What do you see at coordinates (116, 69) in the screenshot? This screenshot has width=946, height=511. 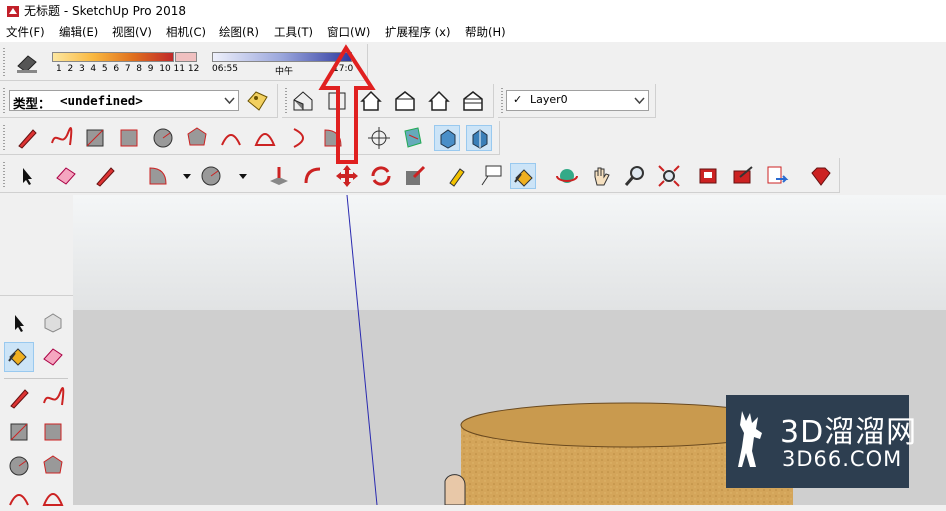 I see `month-tick: 6` at bounding box center [116, 69].